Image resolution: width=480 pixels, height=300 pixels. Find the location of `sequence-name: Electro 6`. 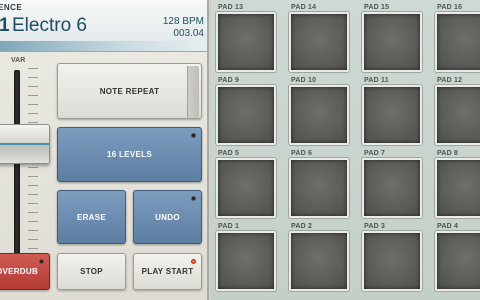

sequence-name: Electro 6 is located at coordinates (49, 25).